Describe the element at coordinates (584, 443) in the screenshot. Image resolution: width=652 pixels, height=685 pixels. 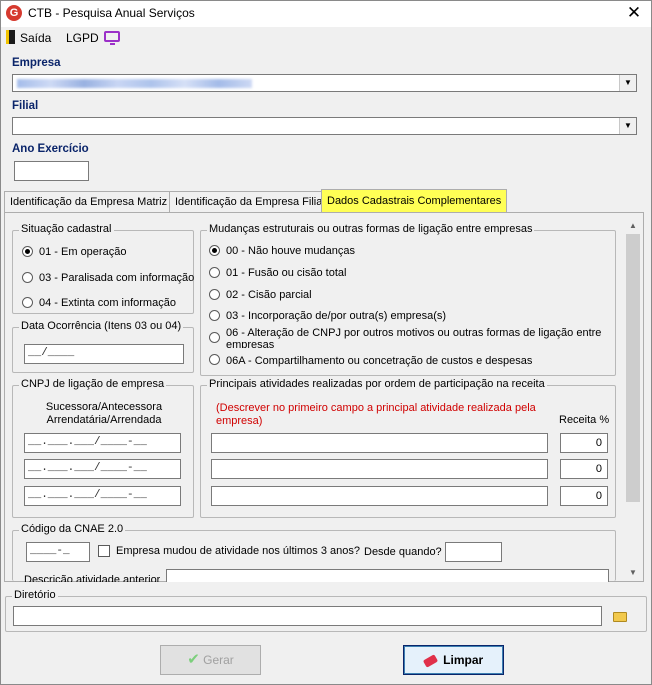
I see `receita-input-1: 0` at that location.